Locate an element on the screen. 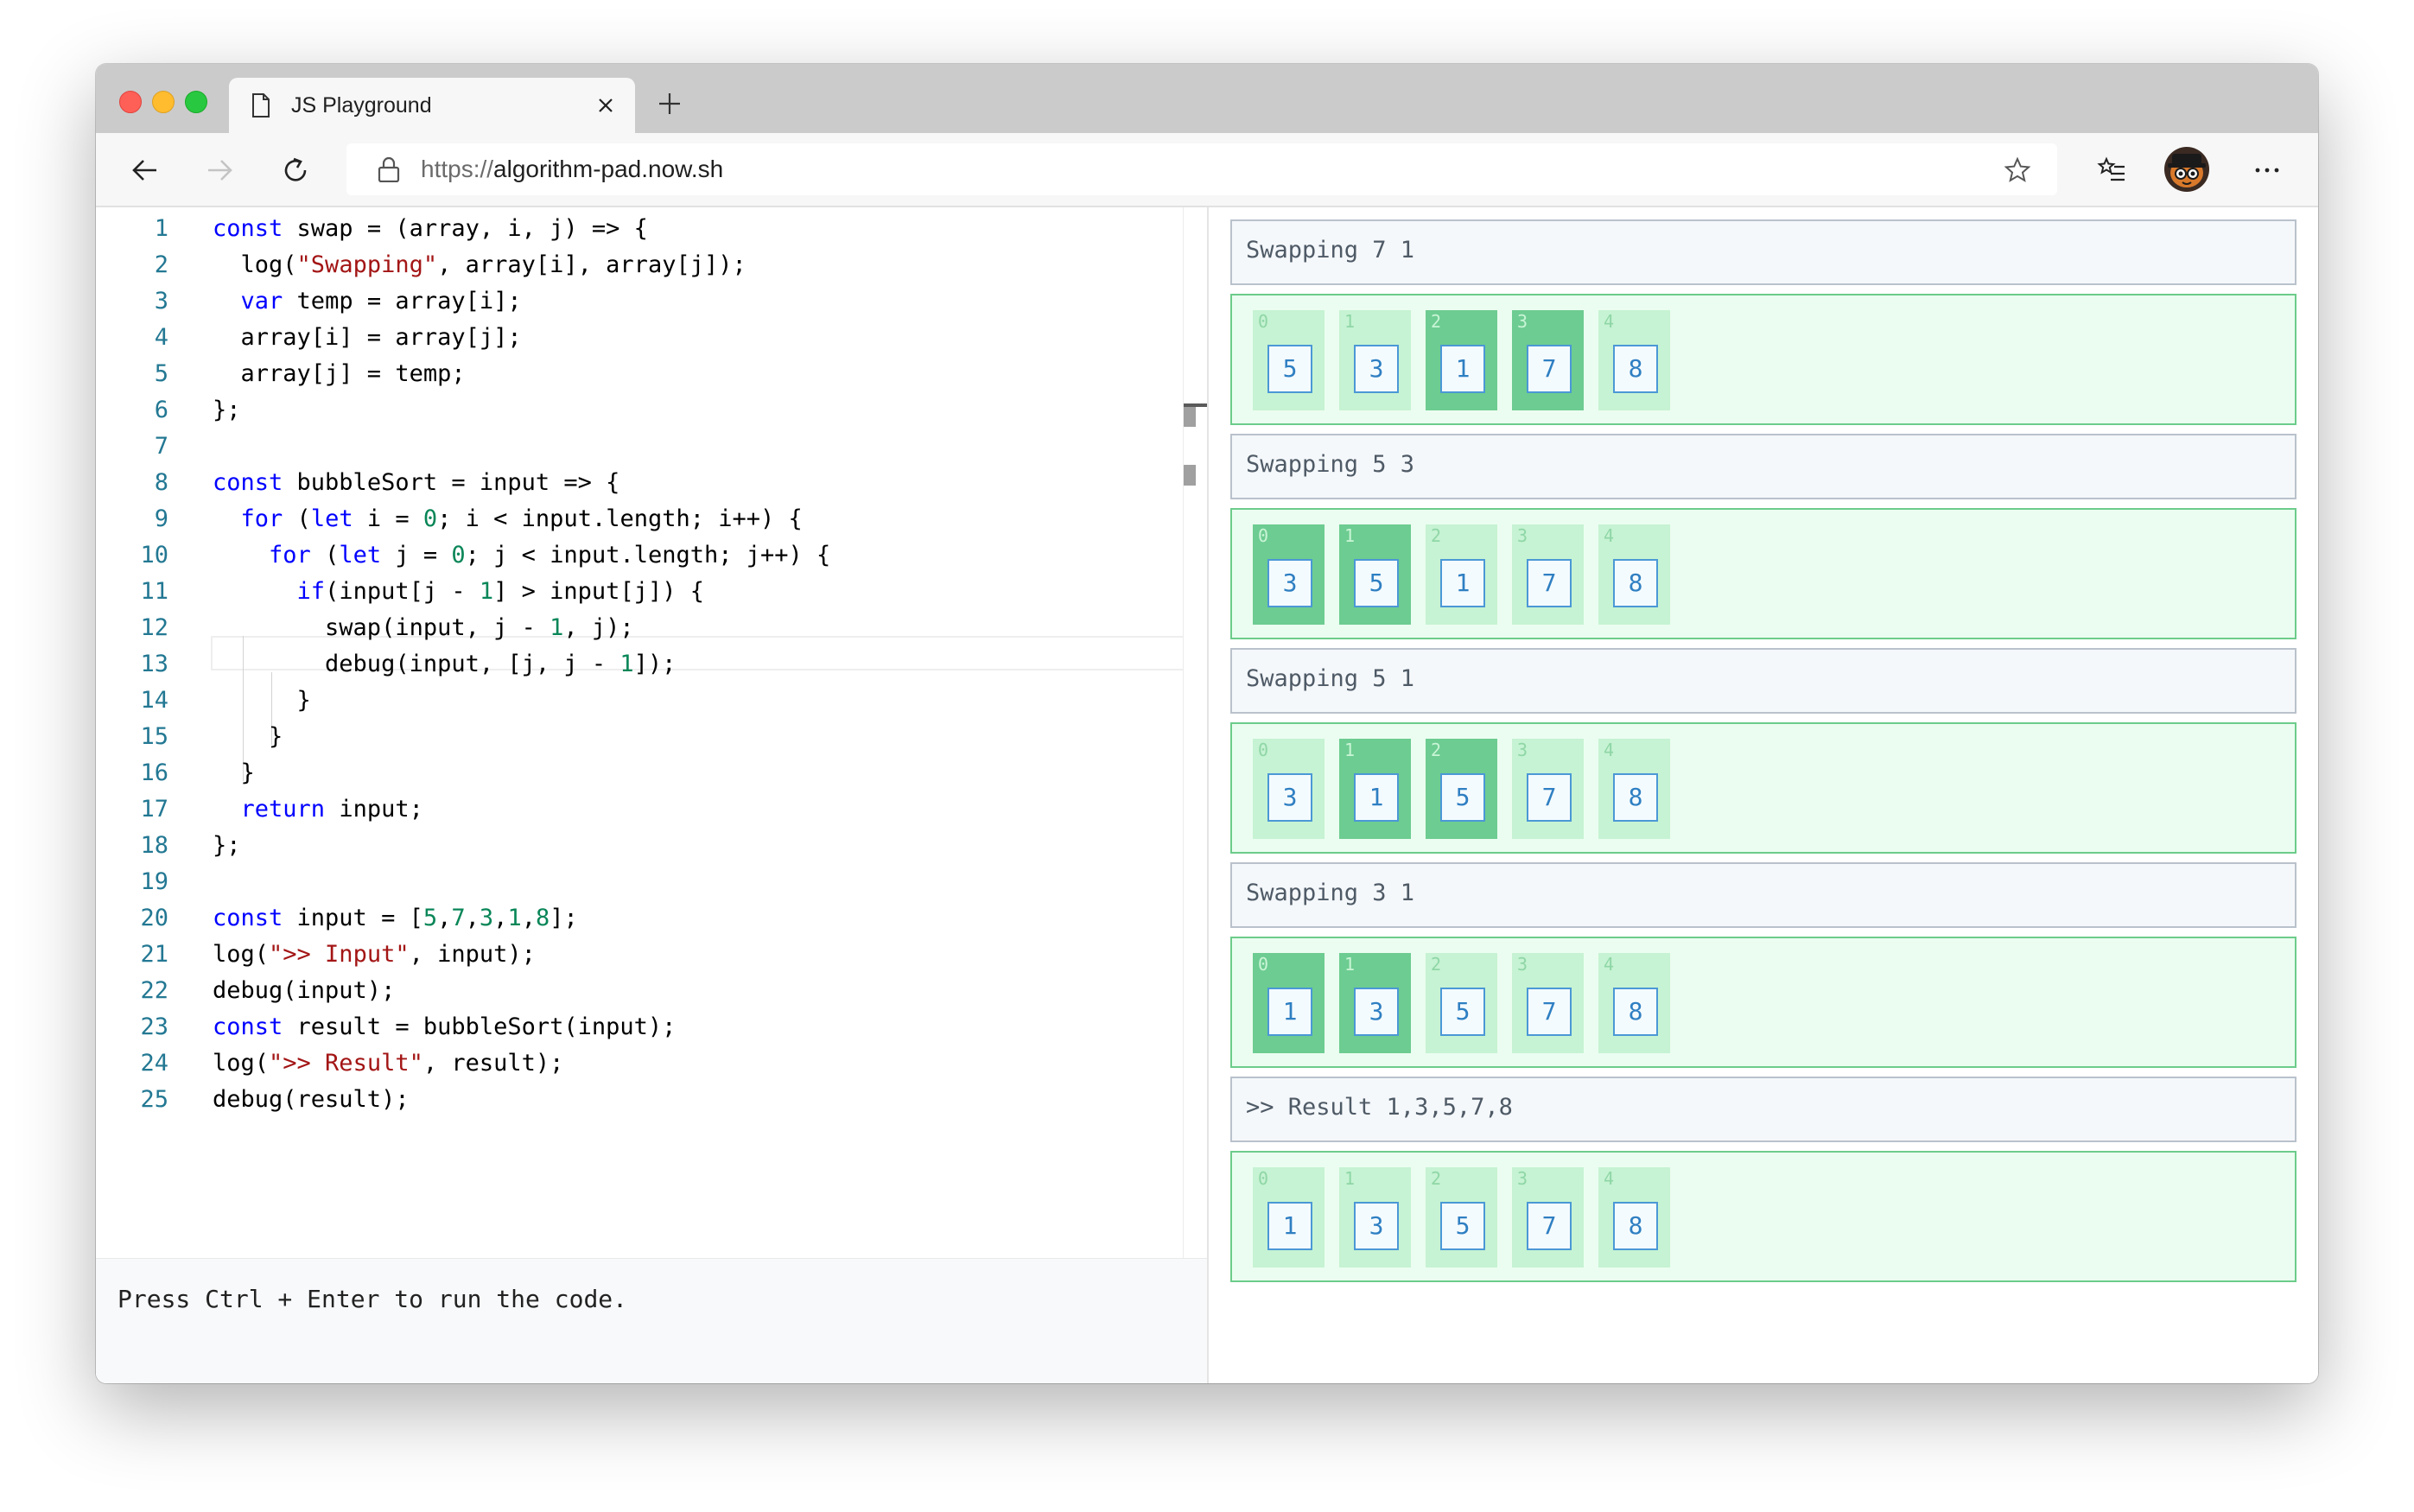 This screenshot has height=1512, width=2414. status-bar: Press Ctrl + Enter to run the code. is located at coordinates (652, 1320).